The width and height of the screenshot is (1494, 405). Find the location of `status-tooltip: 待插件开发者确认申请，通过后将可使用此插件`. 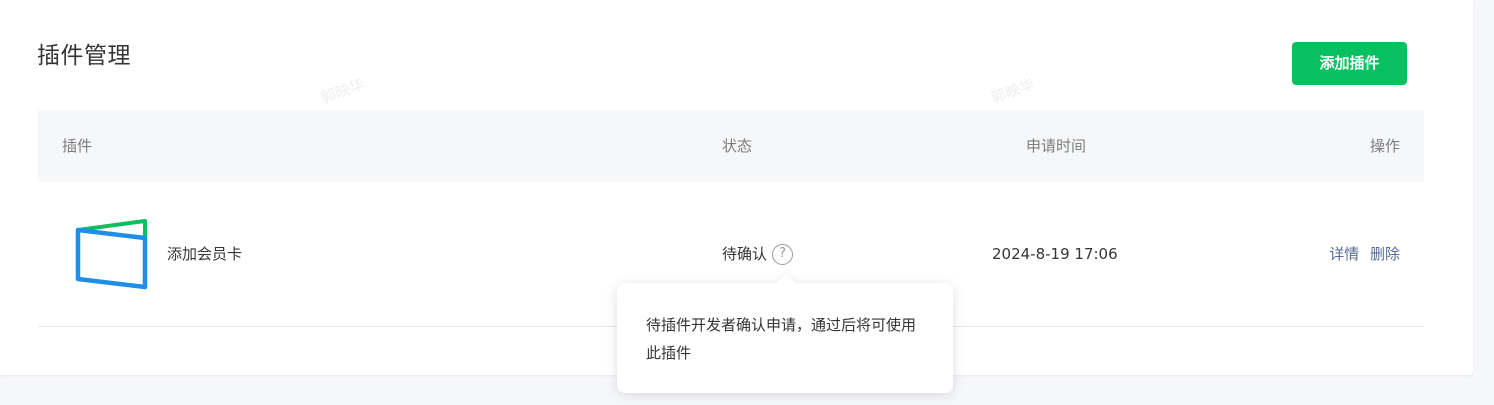

status-tooltip: 待插件开发者确认申请，通过后将可使用此插件 is located at coordinates (785, 333).